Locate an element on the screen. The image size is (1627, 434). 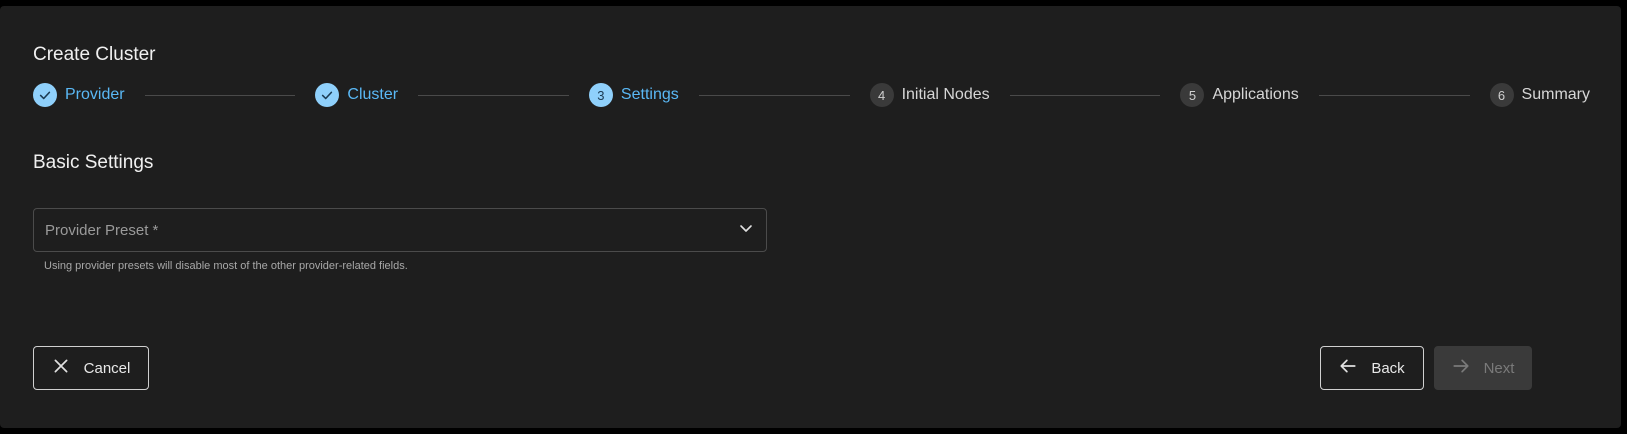
step-provider: Provider is located at coordinates (79, 95).